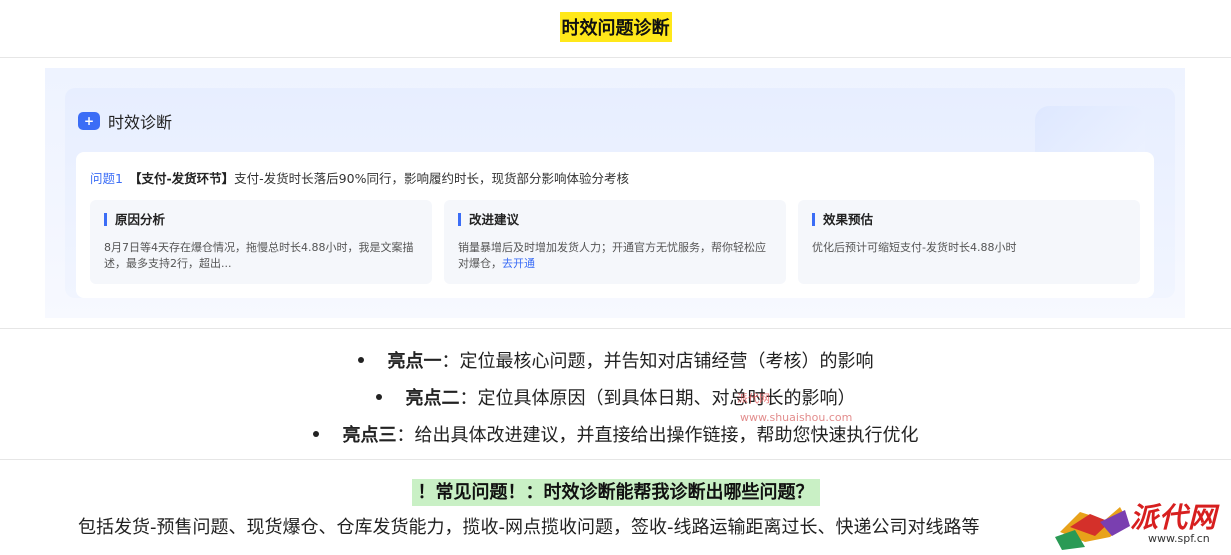 Image resolution: width=1231 pixels, height=555 pixels. I want to click on page-title: 时效问题诊断, so click(615, 27).